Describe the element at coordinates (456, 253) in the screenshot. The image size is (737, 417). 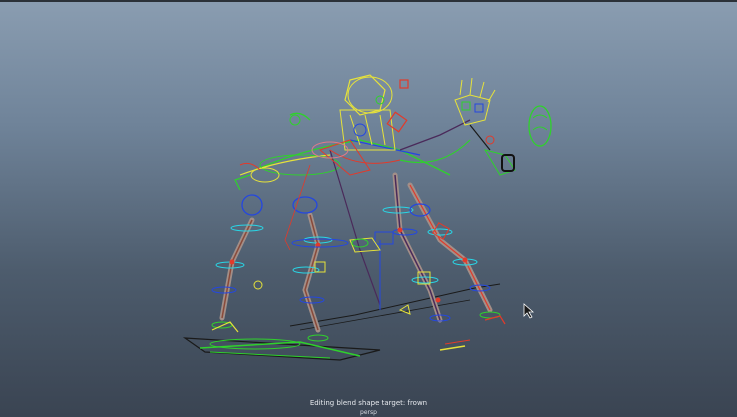
I see `back-right-leg` at that location.